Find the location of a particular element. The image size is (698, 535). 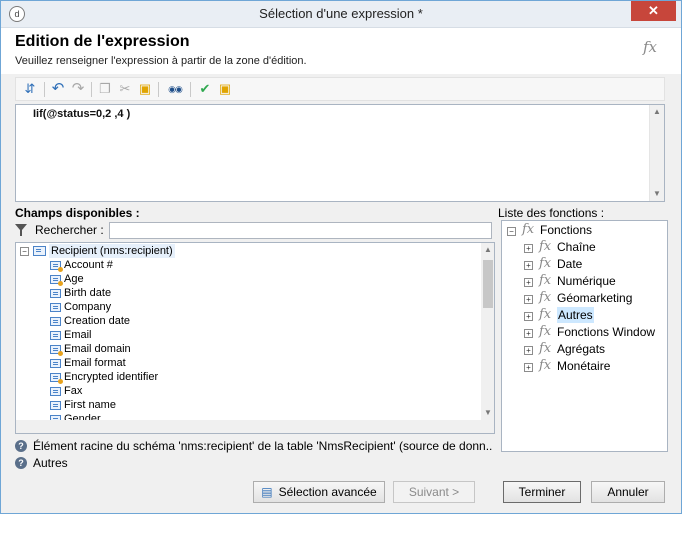

paste-button: ▣ is located at coordinates (145, 89).